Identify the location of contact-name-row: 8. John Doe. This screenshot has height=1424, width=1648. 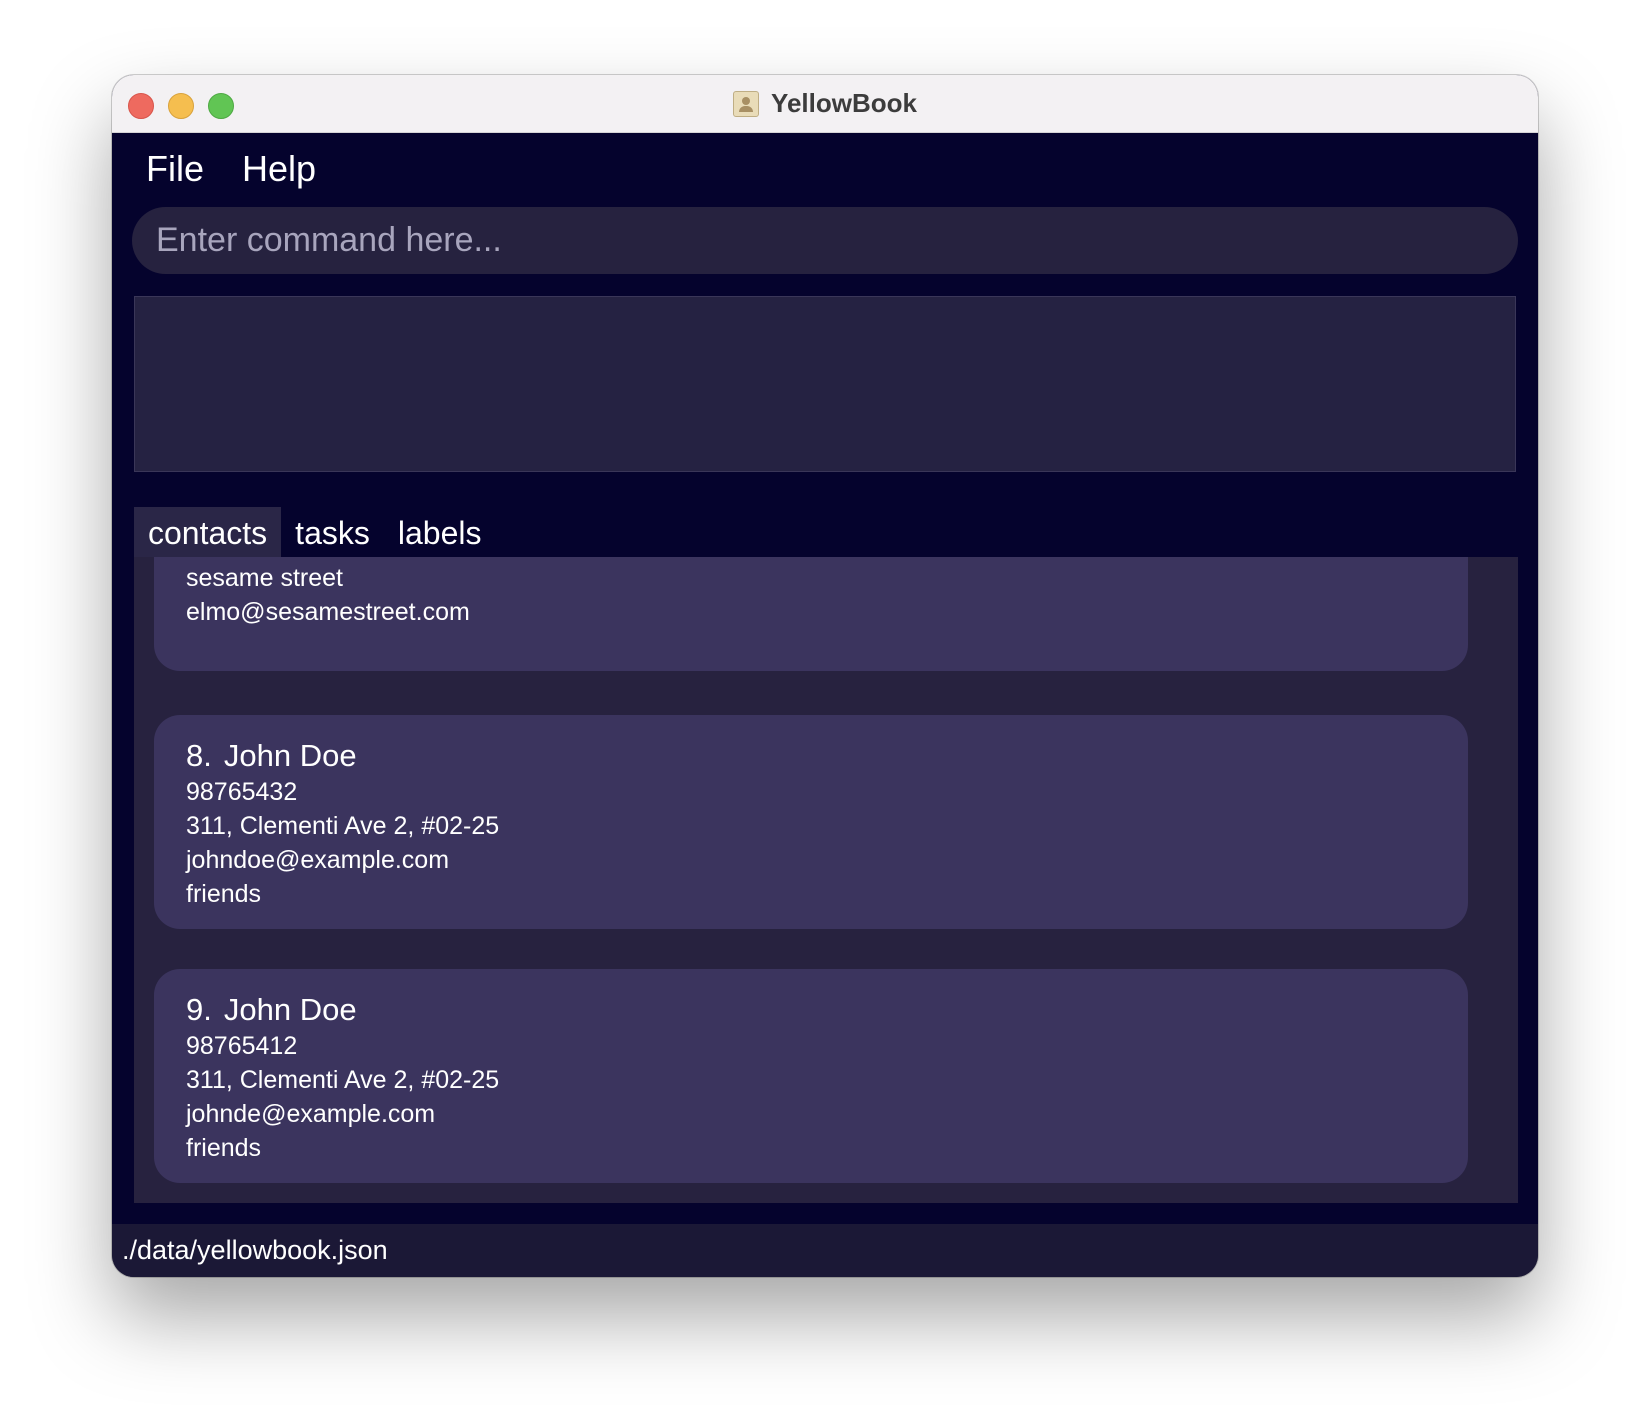
(827, 756).